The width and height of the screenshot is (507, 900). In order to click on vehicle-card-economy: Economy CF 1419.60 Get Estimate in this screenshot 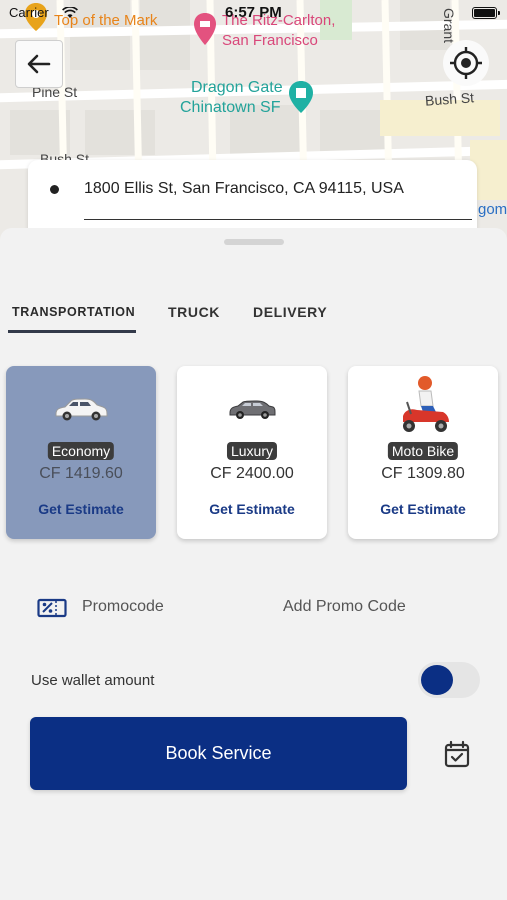, I will do `click(81, 452)`.